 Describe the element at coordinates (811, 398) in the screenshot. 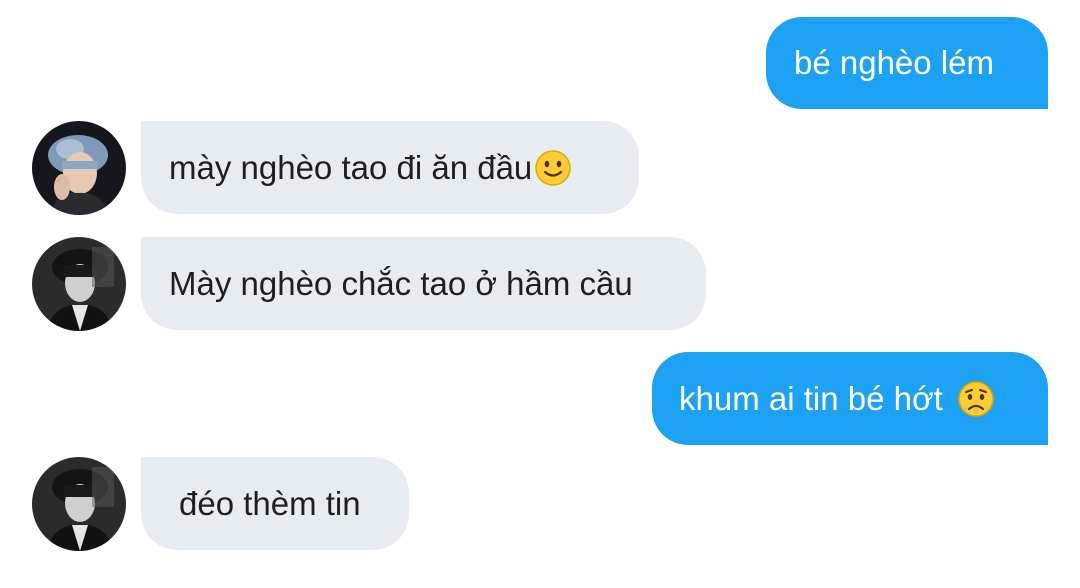

I see `message-text: khum ai tin bé hớt` at that location.